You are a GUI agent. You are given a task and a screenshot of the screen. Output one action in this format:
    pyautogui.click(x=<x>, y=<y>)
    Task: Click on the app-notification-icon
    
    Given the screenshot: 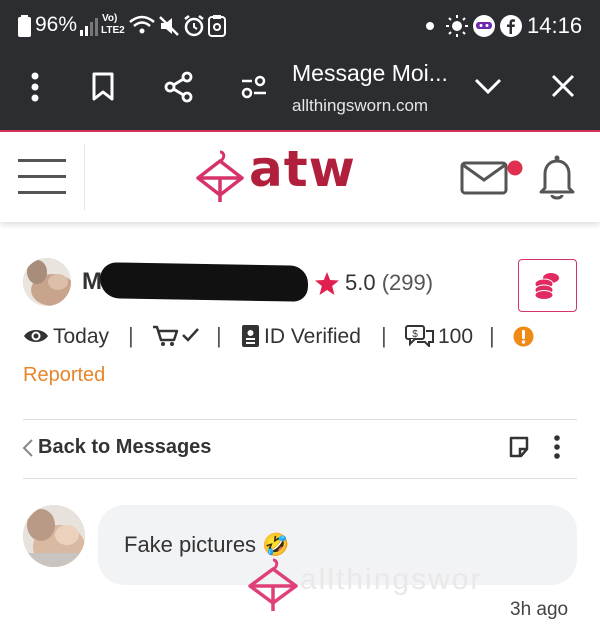 What is the action you would take?
    pyautogui.click(x=484, y=26)
    